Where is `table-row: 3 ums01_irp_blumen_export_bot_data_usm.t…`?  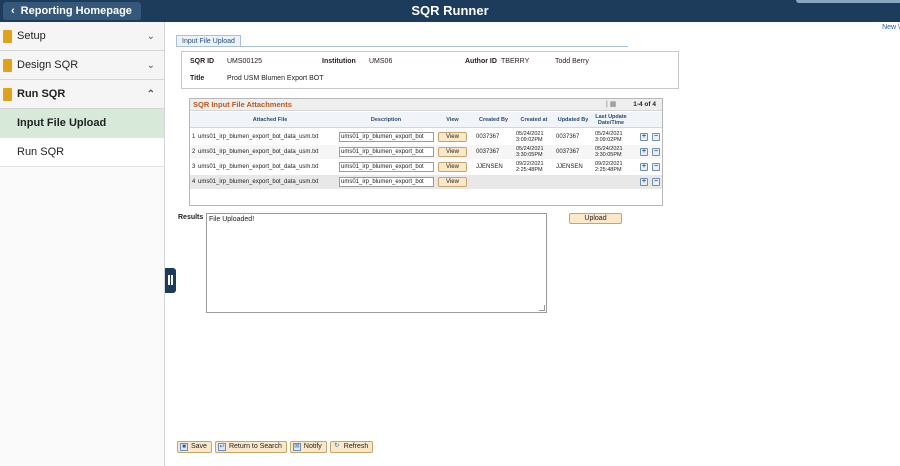
table-row: 3 ums01_irp_blumen_export_bot_data_usm.t… is located at coordinates (426, 167).